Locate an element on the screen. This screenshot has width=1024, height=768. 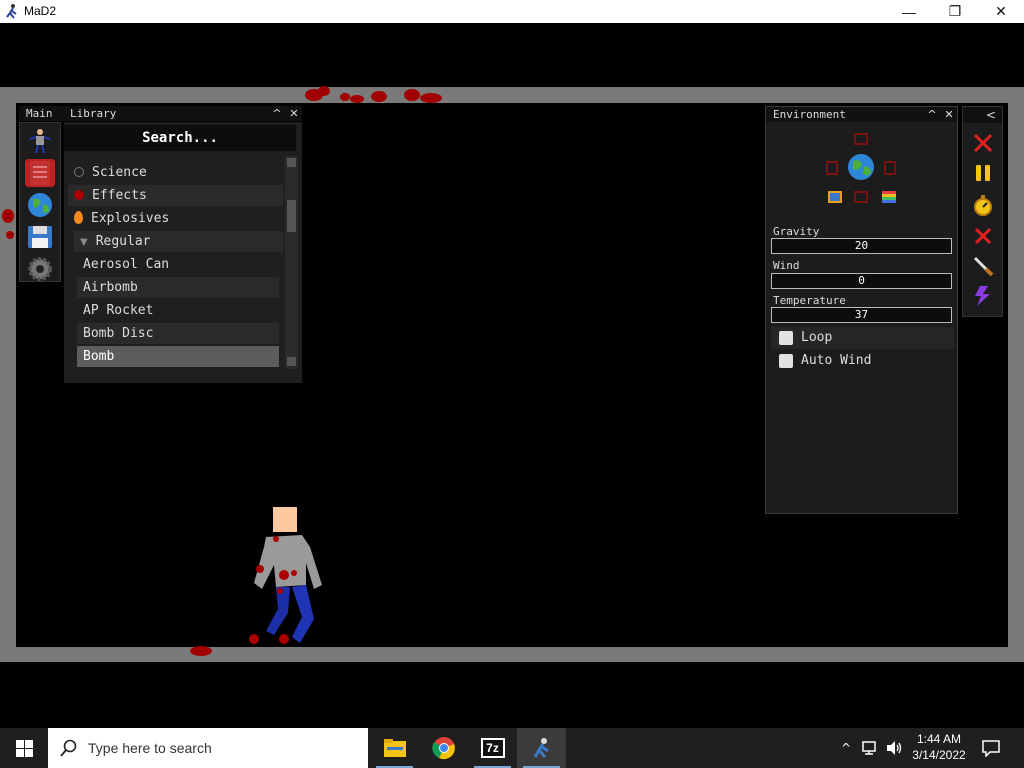
ragdoll-figure is located at coordinates (286, 577).